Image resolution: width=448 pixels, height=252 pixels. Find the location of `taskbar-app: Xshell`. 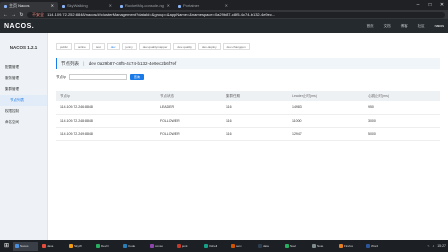

taskbar-app: Xshell is located at coordinates (214, 246).